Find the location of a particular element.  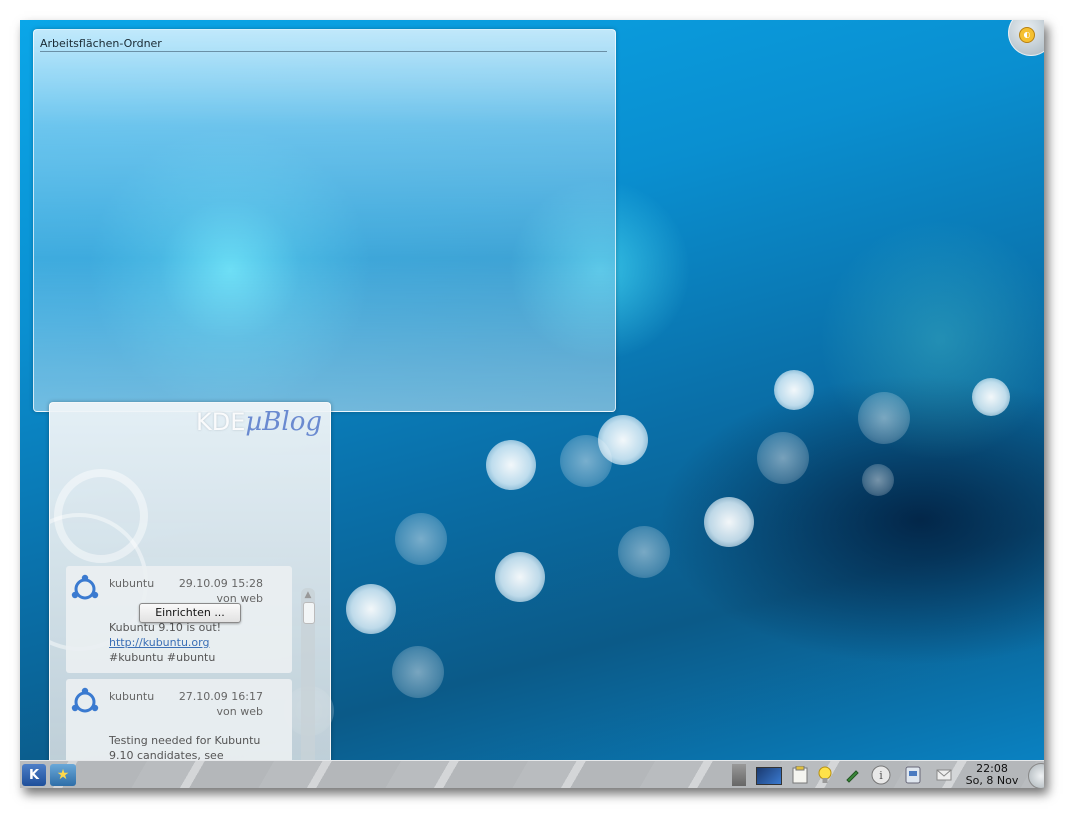

network-icon is located at coordinates (913, 775).